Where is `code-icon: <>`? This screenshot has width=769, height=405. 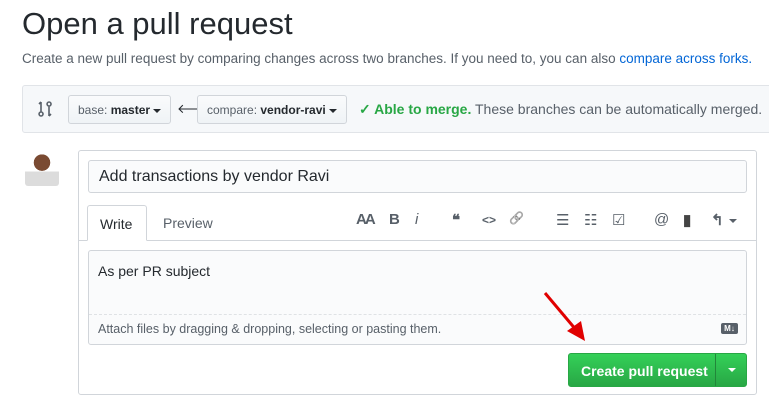
code-icon: <> is located at coordinates (489, 220).